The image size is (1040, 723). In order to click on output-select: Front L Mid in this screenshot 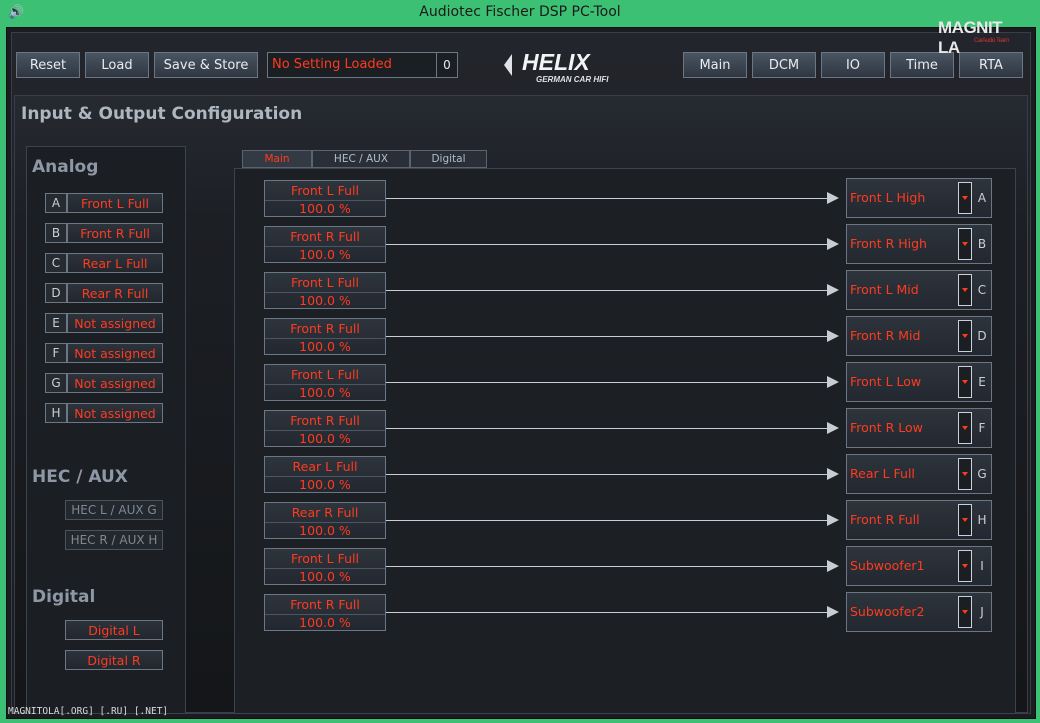, I will do `click(902, 290)`.